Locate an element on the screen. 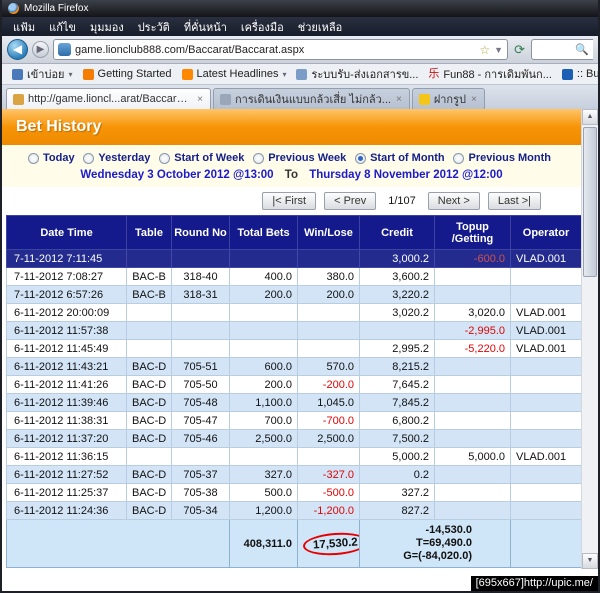 This screenshot has height=593, width=600. first-page-button: |< First is located at coordinates (289, 201).